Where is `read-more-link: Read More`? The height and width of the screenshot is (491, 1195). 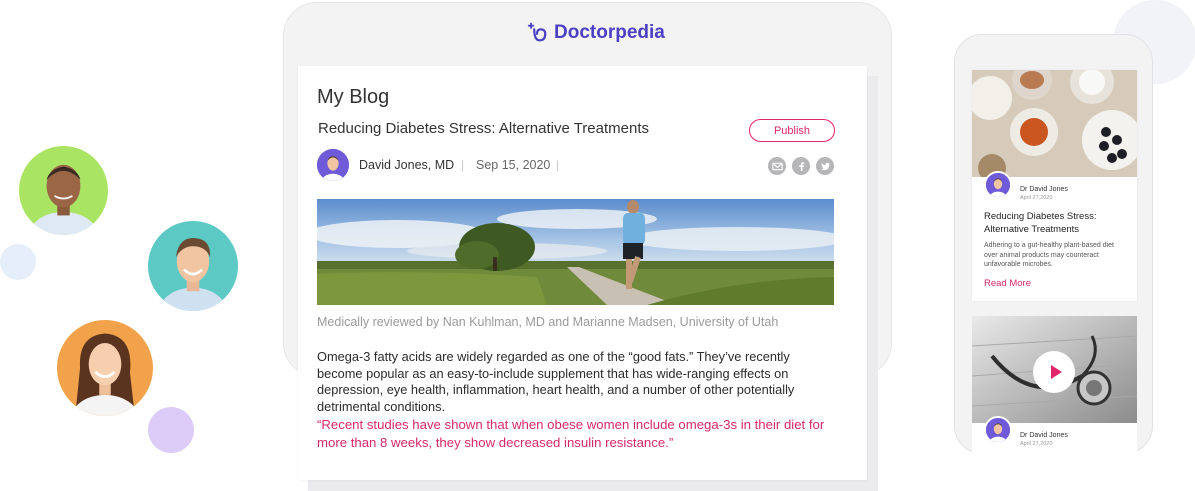
read-more-link: Read More is located at coordinates (1007, 283).